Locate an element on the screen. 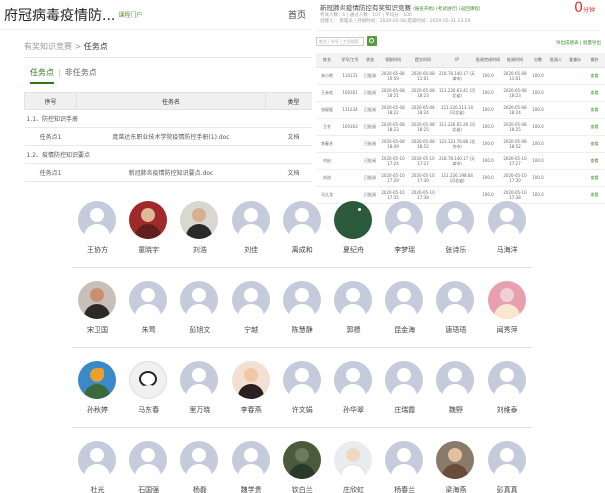 Image resolution: width=605 pixels, height=493 pixels. member-name: 唐珸珸 is located at coordinates (455, 330).